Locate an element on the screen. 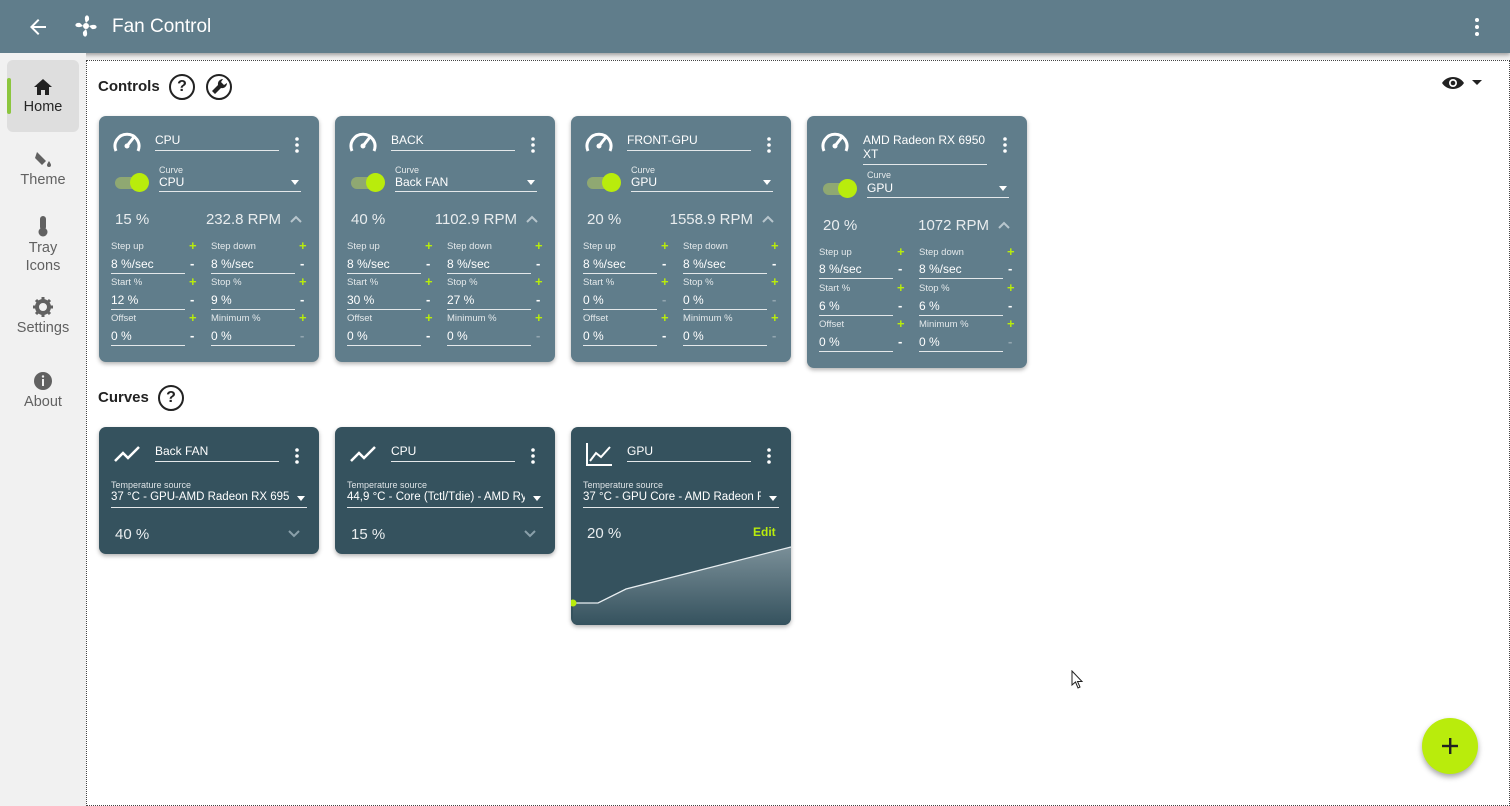 The width and height of the screenshot is (1510, 806). start-field: 6 % is located at coordinates (856, 307).